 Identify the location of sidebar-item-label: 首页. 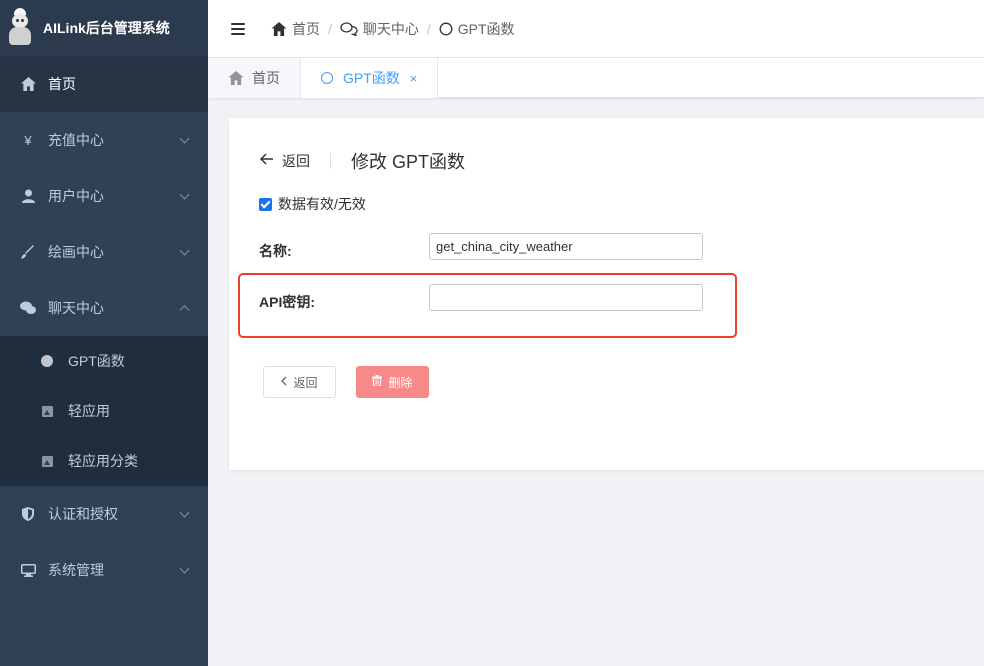
(62, 84).